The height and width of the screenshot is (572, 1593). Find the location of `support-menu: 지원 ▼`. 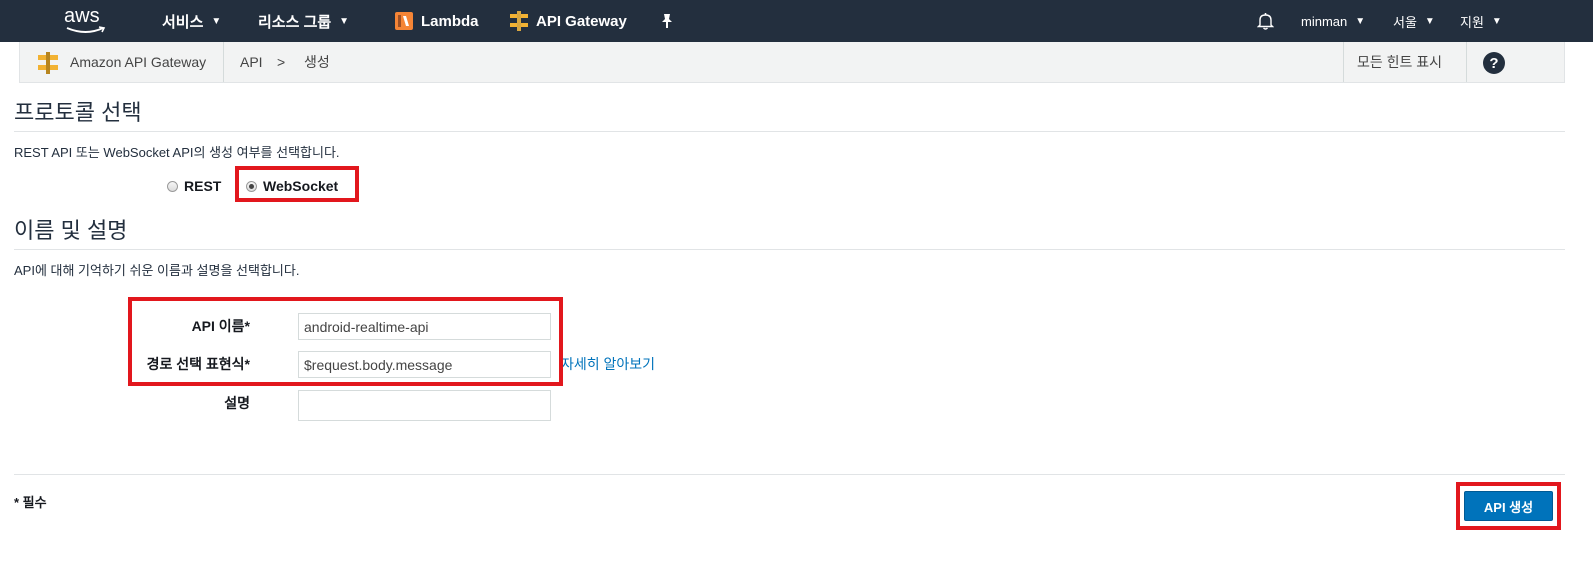

support-menu: 지원 ▼ is located at coordinates (1481, 21).